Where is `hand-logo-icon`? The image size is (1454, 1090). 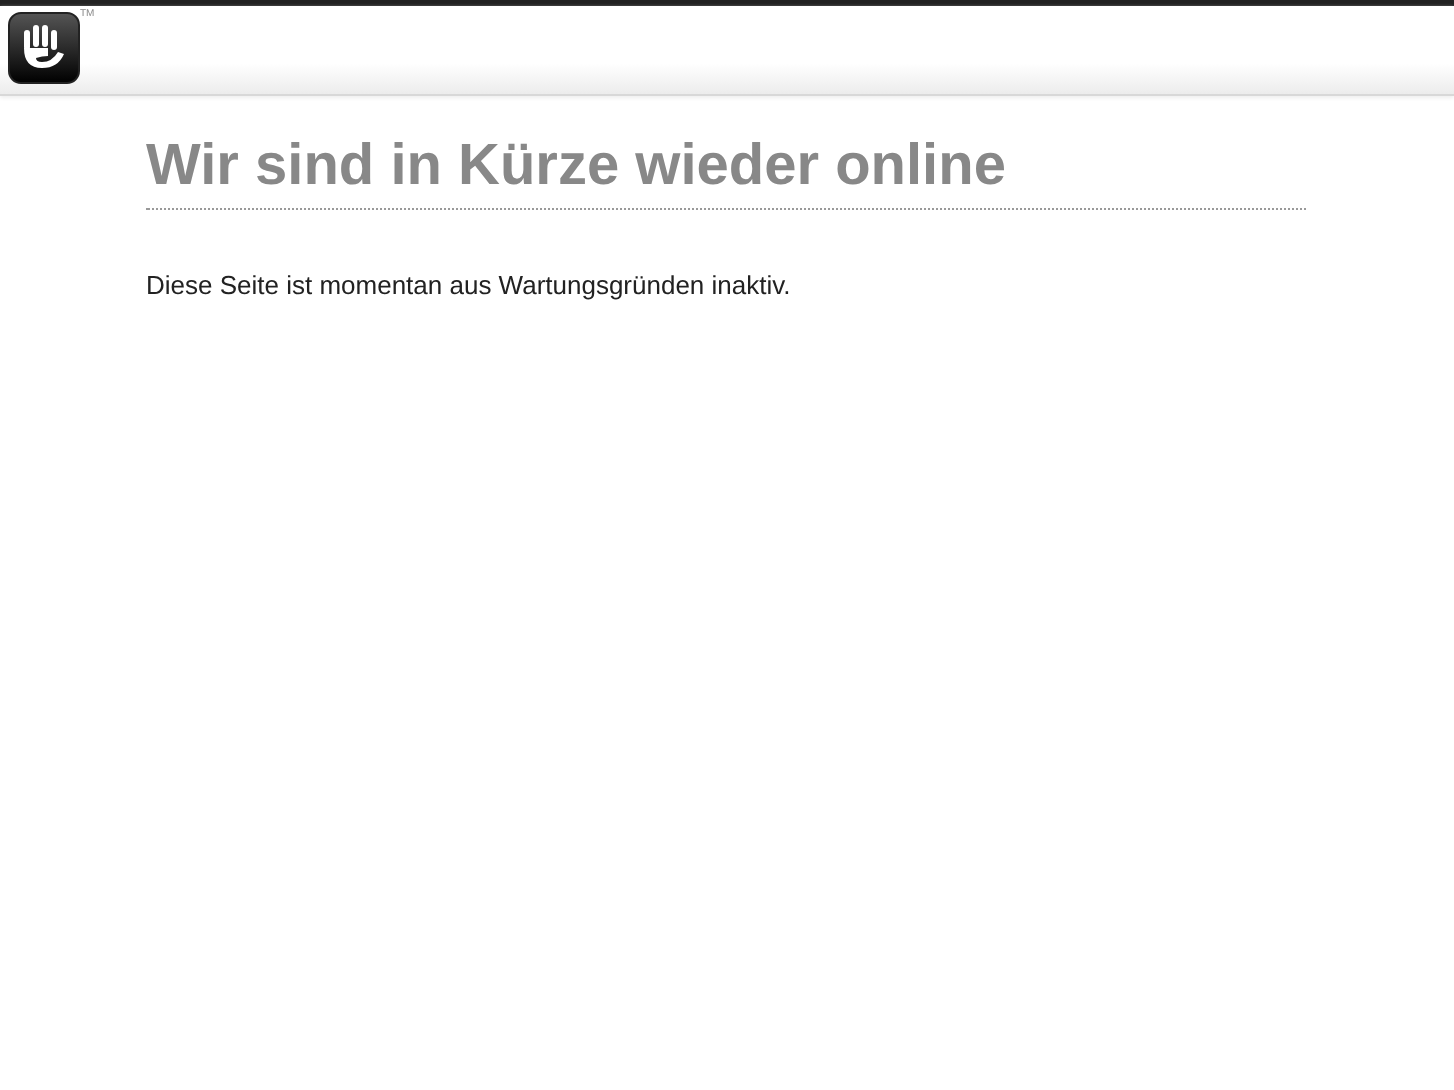
hand-logo-icon is located at coordinates (44, 48).